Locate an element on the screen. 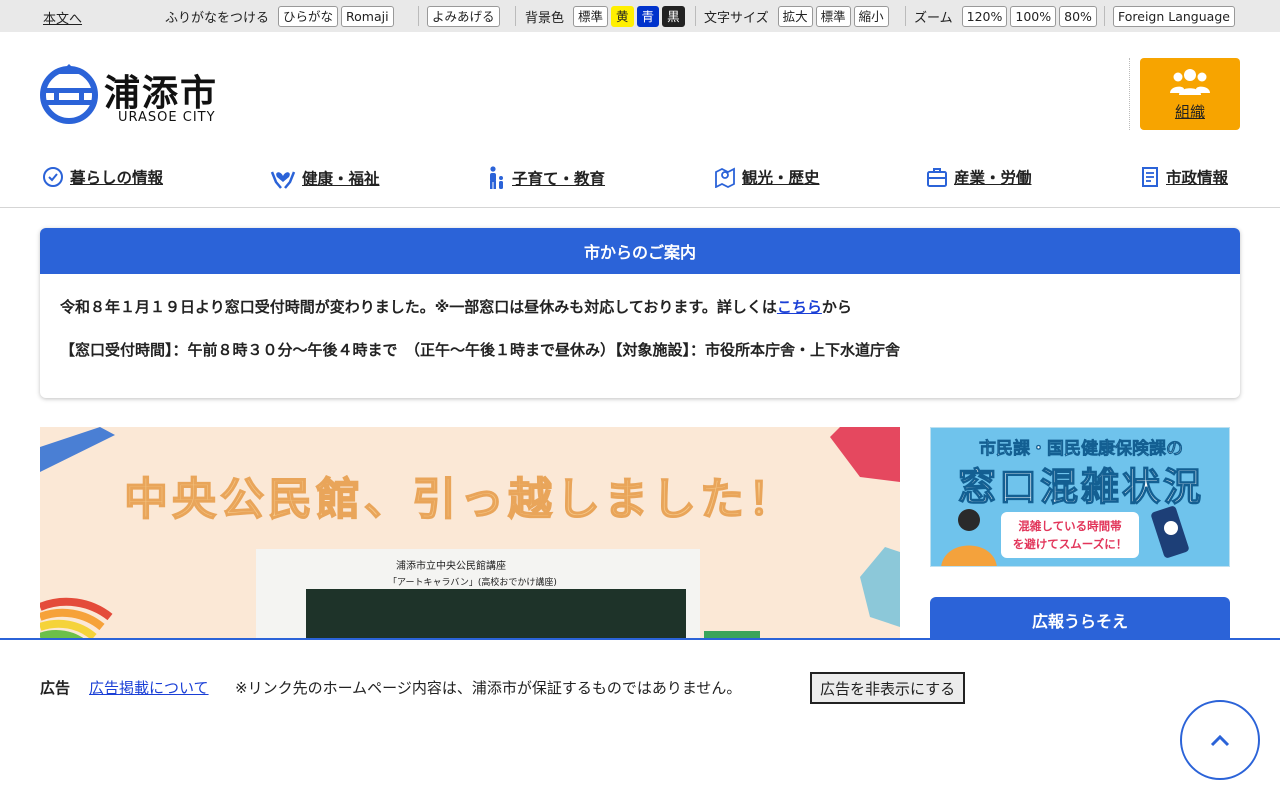  zoom-group: ズーム 120% 100% 80% is located at coordinates (1005, 16).